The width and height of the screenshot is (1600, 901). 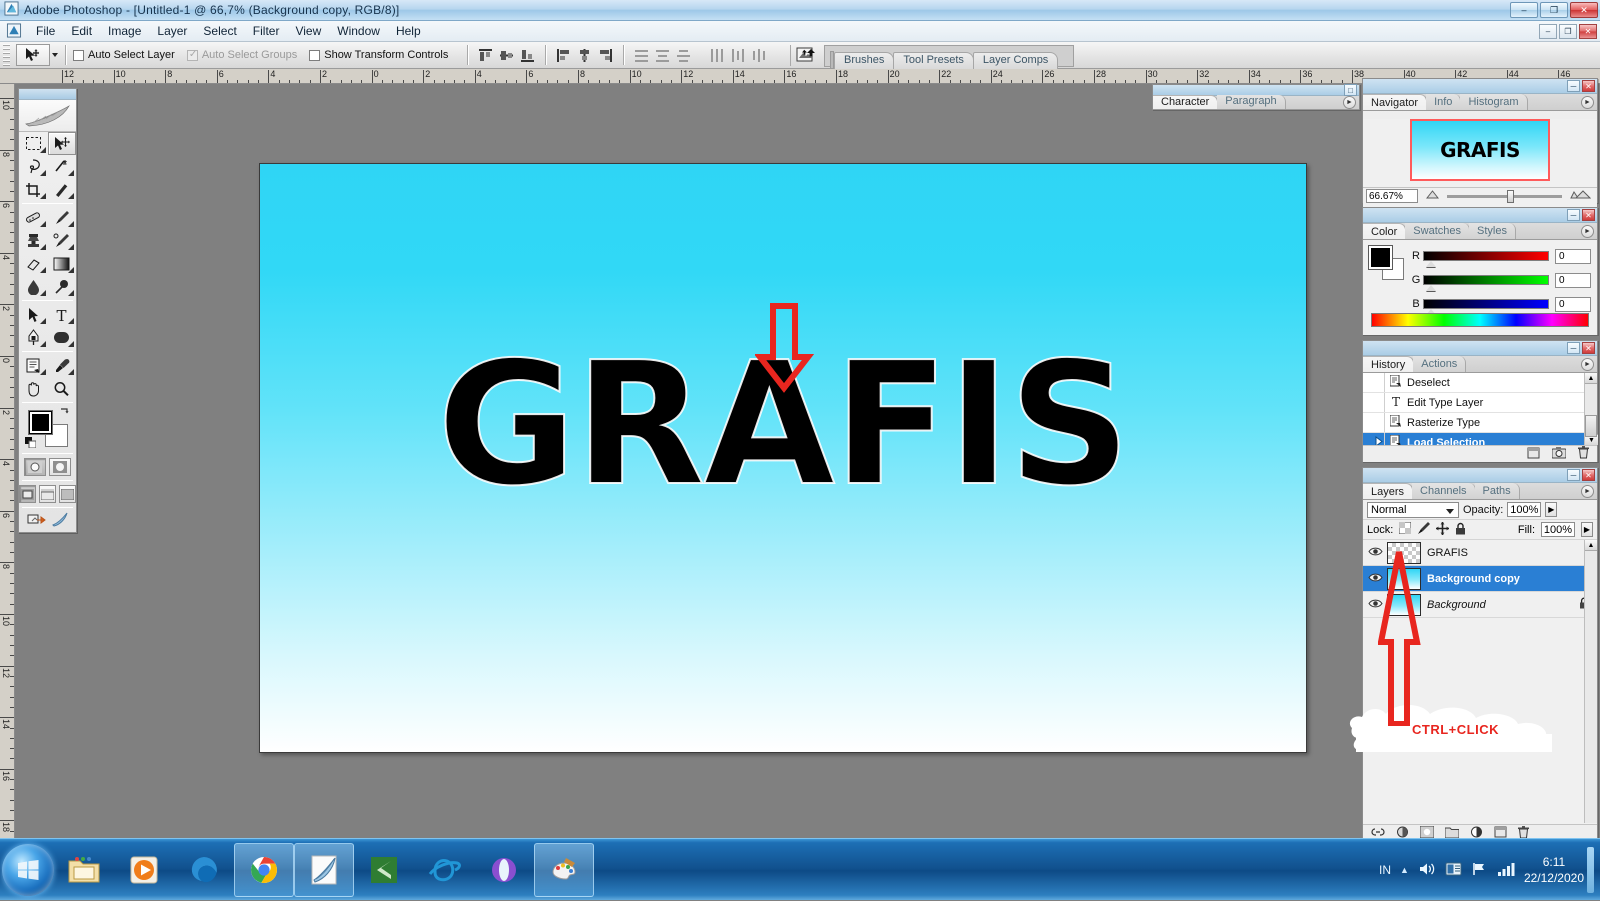 What do you see at coordinates (124, 31) in the screenshot?
I see `menu-item-image: Image` at bounding box center [124, 31].